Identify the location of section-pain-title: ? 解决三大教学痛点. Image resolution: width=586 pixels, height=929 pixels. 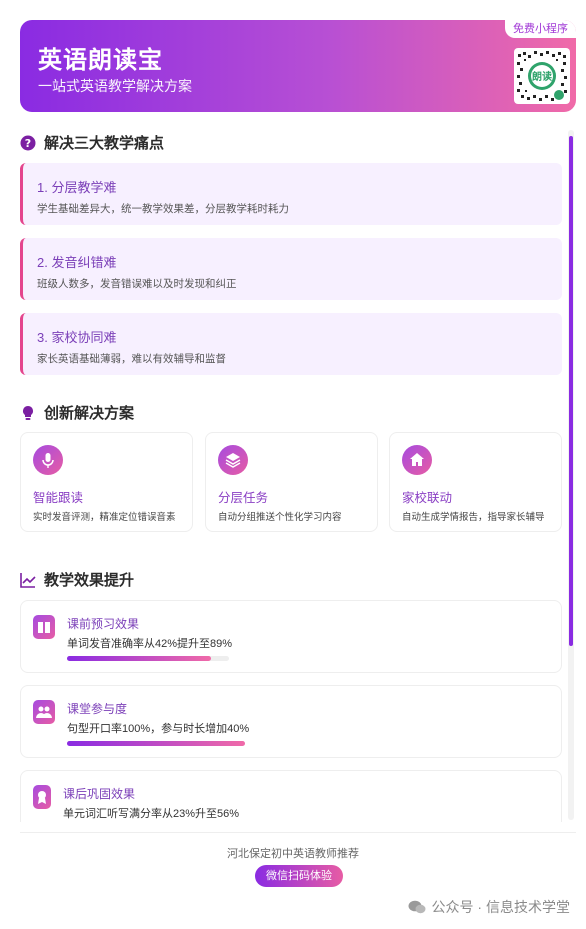
(92, 142).